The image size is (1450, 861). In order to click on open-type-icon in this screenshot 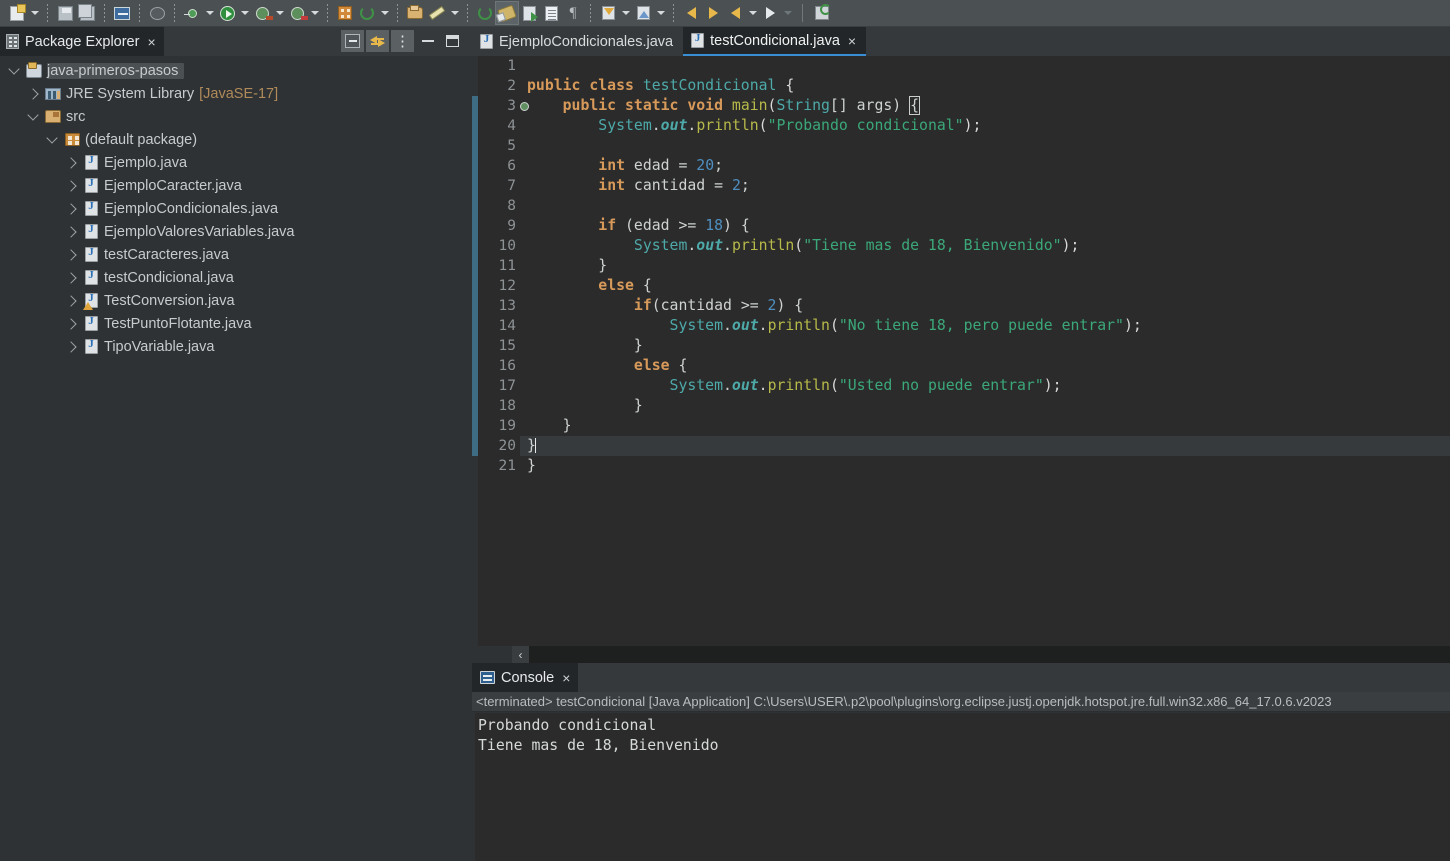, I will do `click(415, 13)`.